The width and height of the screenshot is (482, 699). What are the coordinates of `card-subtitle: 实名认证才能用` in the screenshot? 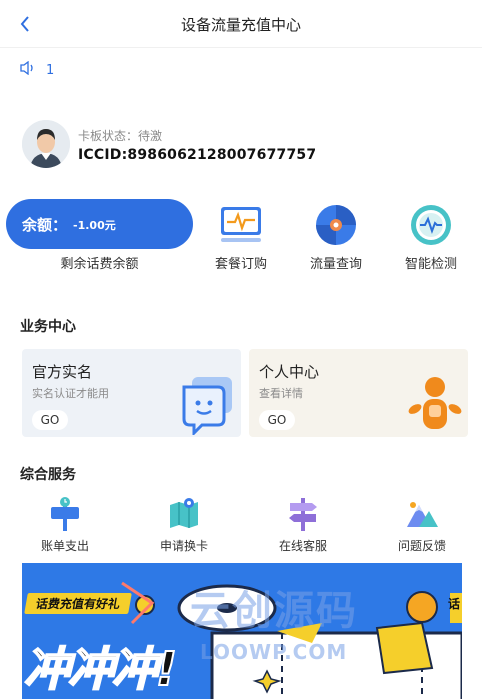 It's located at (70, 393).